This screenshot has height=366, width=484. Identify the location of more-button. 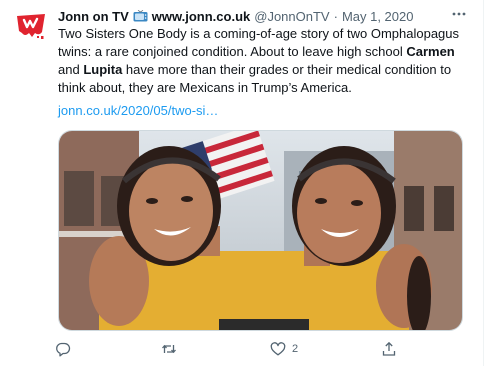
(459, 15).